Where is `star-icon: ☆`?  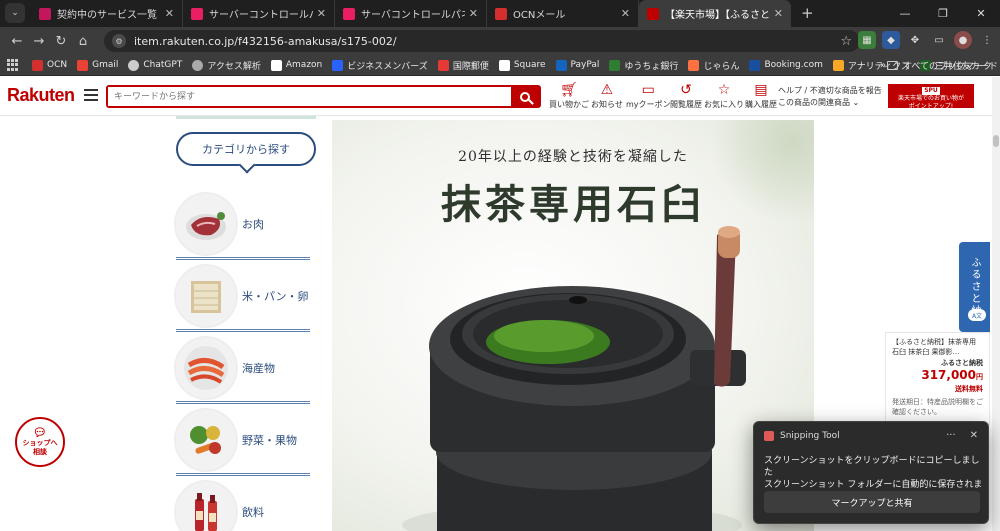 star-icon: ☆ is located at coordinates (724, 90).